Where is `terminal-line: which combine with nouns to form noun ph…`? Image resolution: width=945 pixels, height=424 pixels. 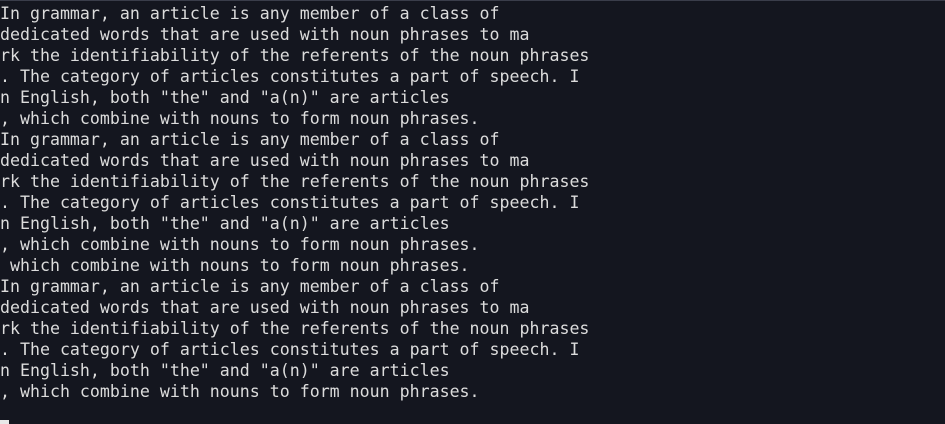
terminal-line: which combine with nouns to form noun ph… is located at coordinates (235, 265).